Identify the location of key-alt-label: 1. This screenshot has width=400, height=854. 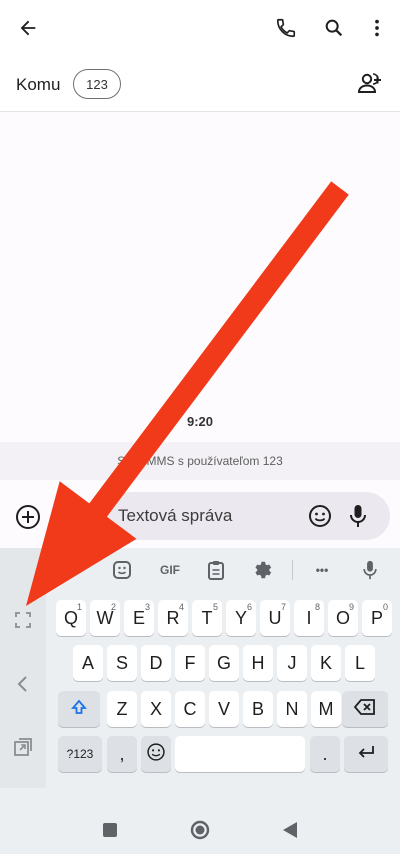
(79, 607).